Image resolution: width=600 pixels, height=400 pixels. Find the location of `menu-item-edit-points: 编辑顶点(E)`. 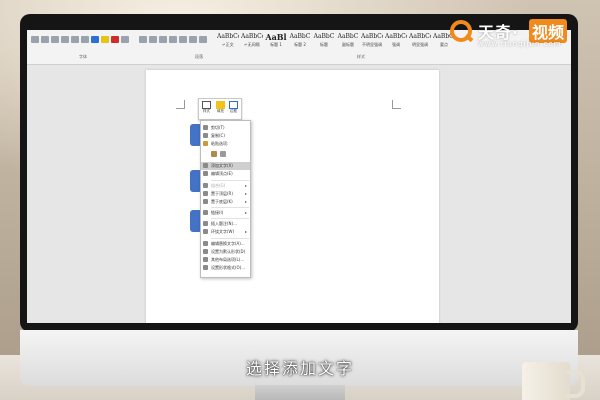

menu-item-edit-points: 编辑顶点(E) is located at coordinates (225, 174).